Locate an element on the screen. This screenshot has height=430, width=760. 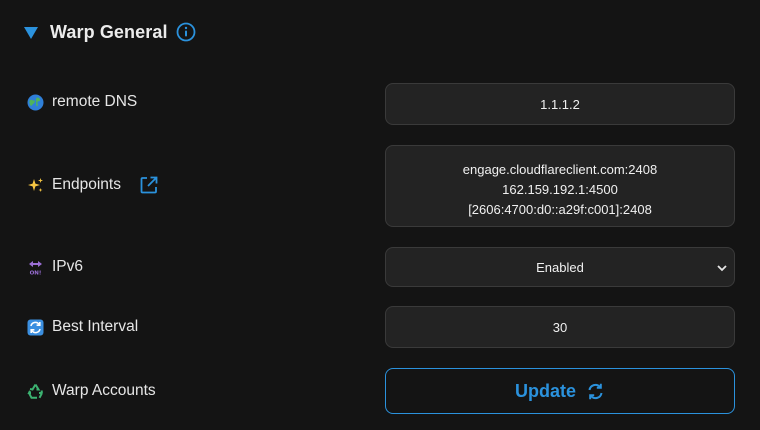
section-title: Warp General is located at coordinates (109, 31).